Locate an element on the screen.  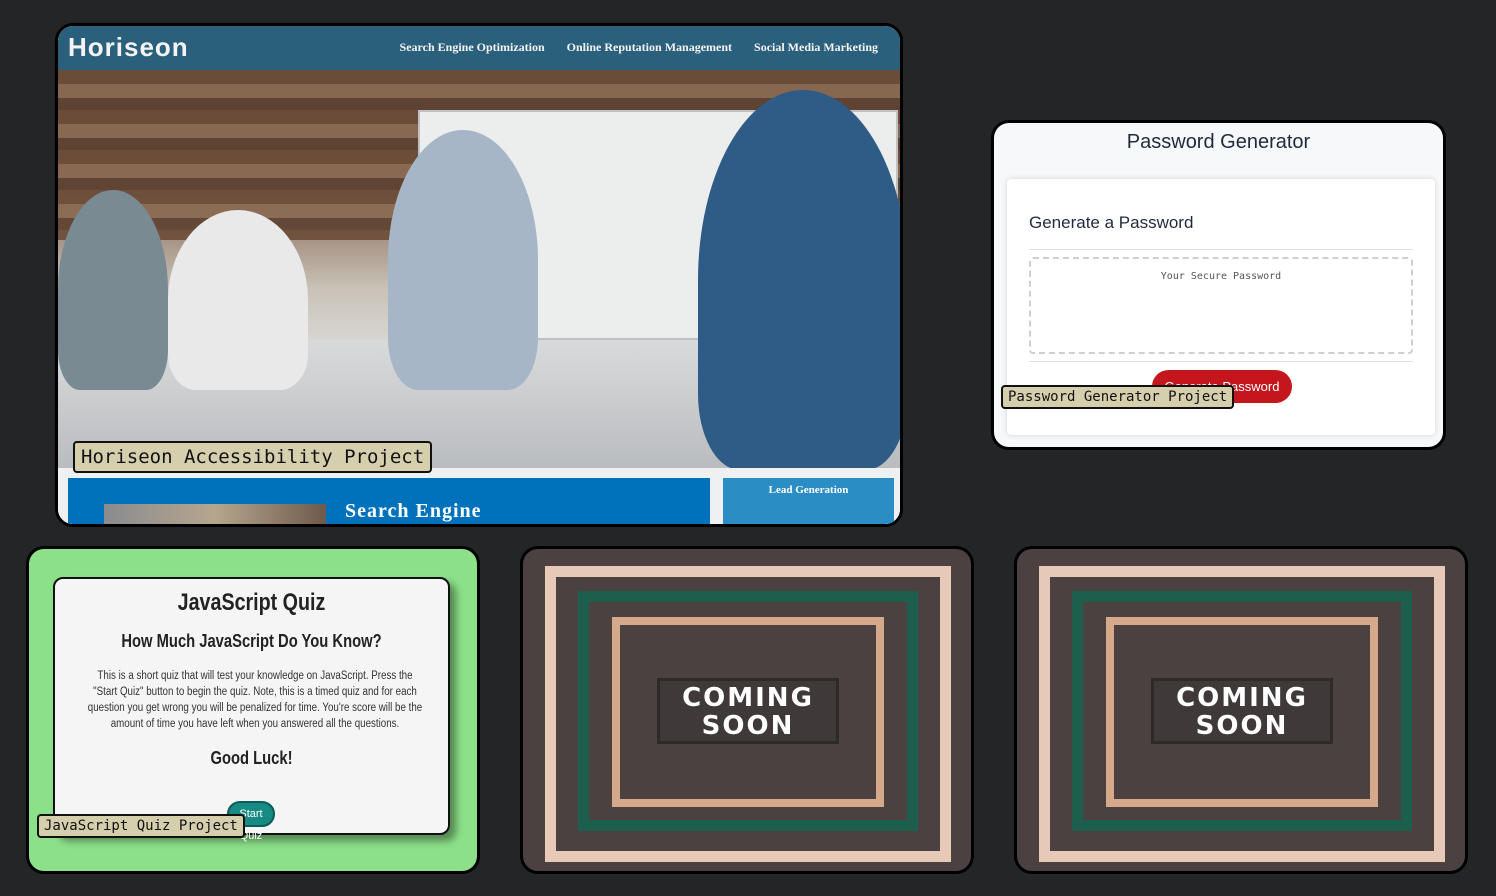
quiz-title: JavaScript Quiz is located at coordinates (251, 602).